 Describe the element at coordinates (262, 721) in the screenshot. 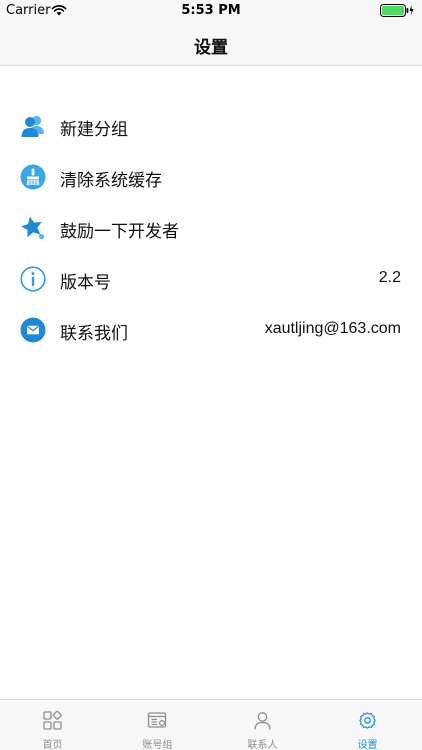

I see `person-icon` at that location.